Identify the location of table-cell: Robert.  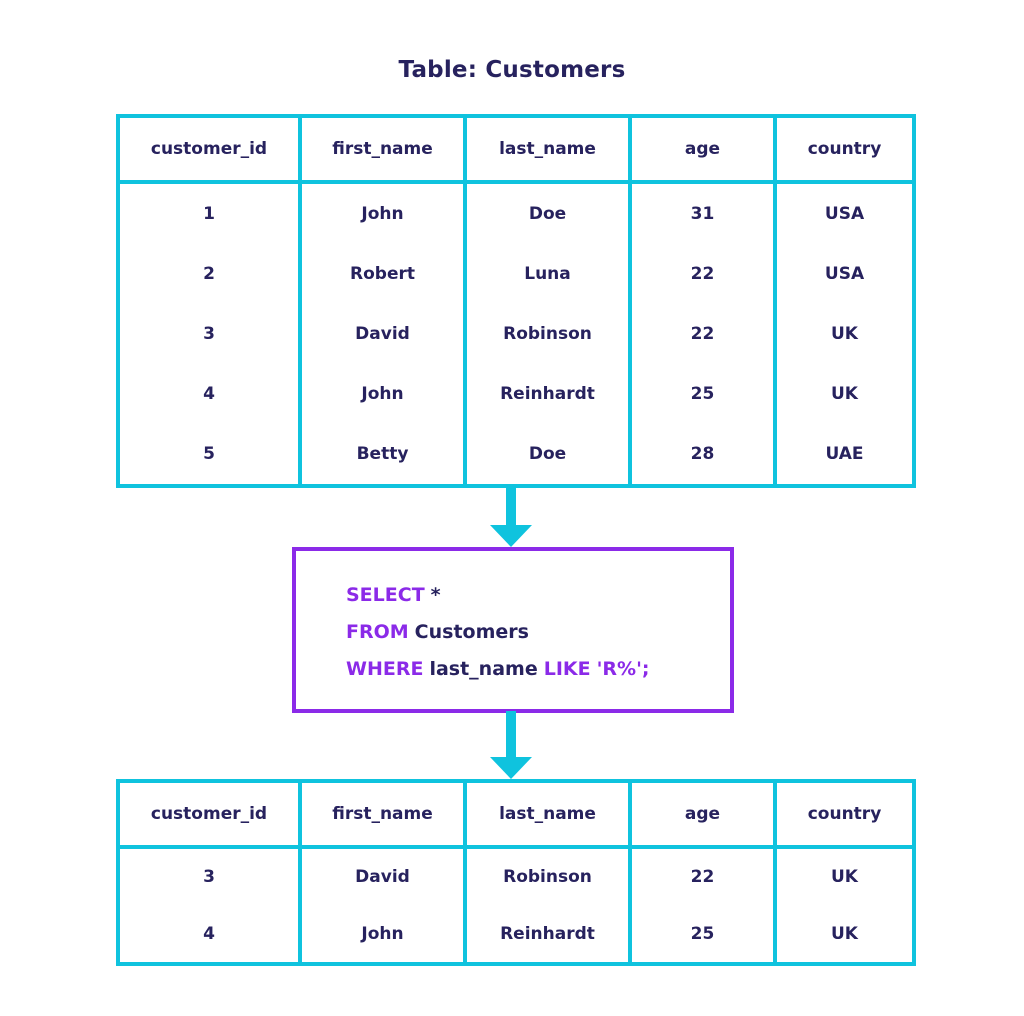
(384, 274).